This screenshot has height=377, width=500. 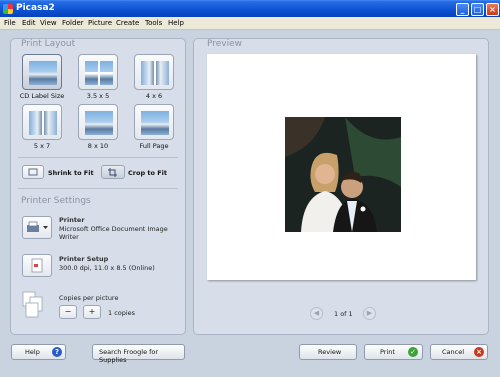 I want to click on review-button-label: Review, so click(x=330, y=352).